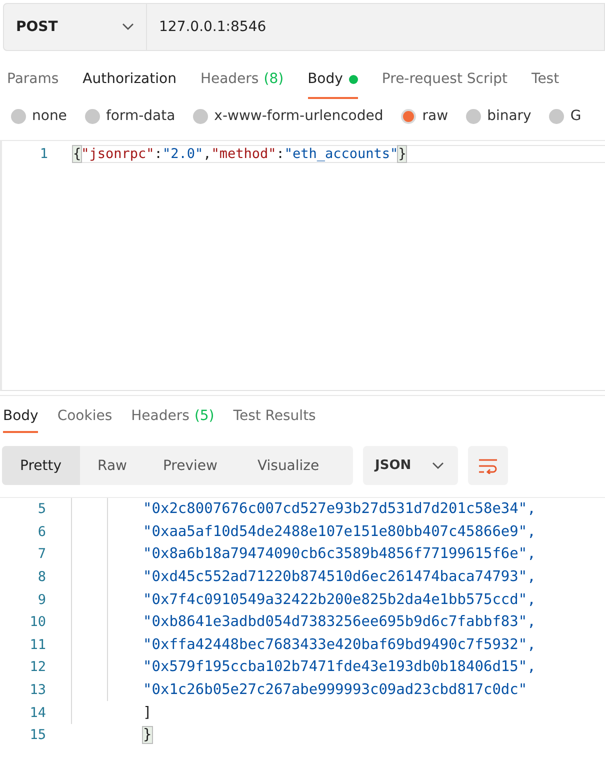 This screenshot has width=605, height=761. Describe the element at coordinates (339, 622) in the screenshot. I see `code-line: "0xb8641e3adbd054d7383256ee695b9d6c7fabbf83",` at that location.